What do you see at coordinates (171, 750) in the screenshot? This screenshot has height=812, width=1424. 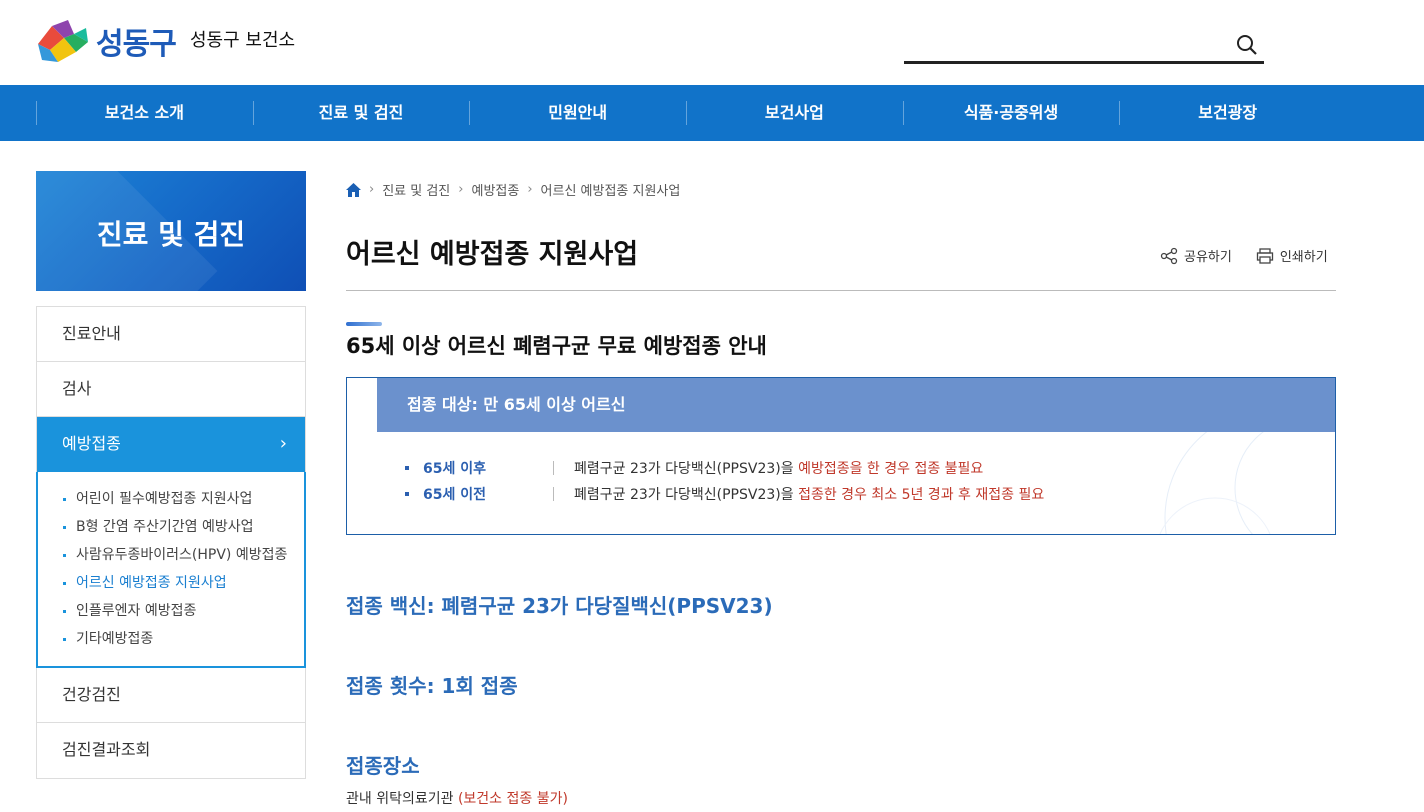 I see `sidebar-item-checkup-result: 검진결과조회` at bounding box center [171, 750].